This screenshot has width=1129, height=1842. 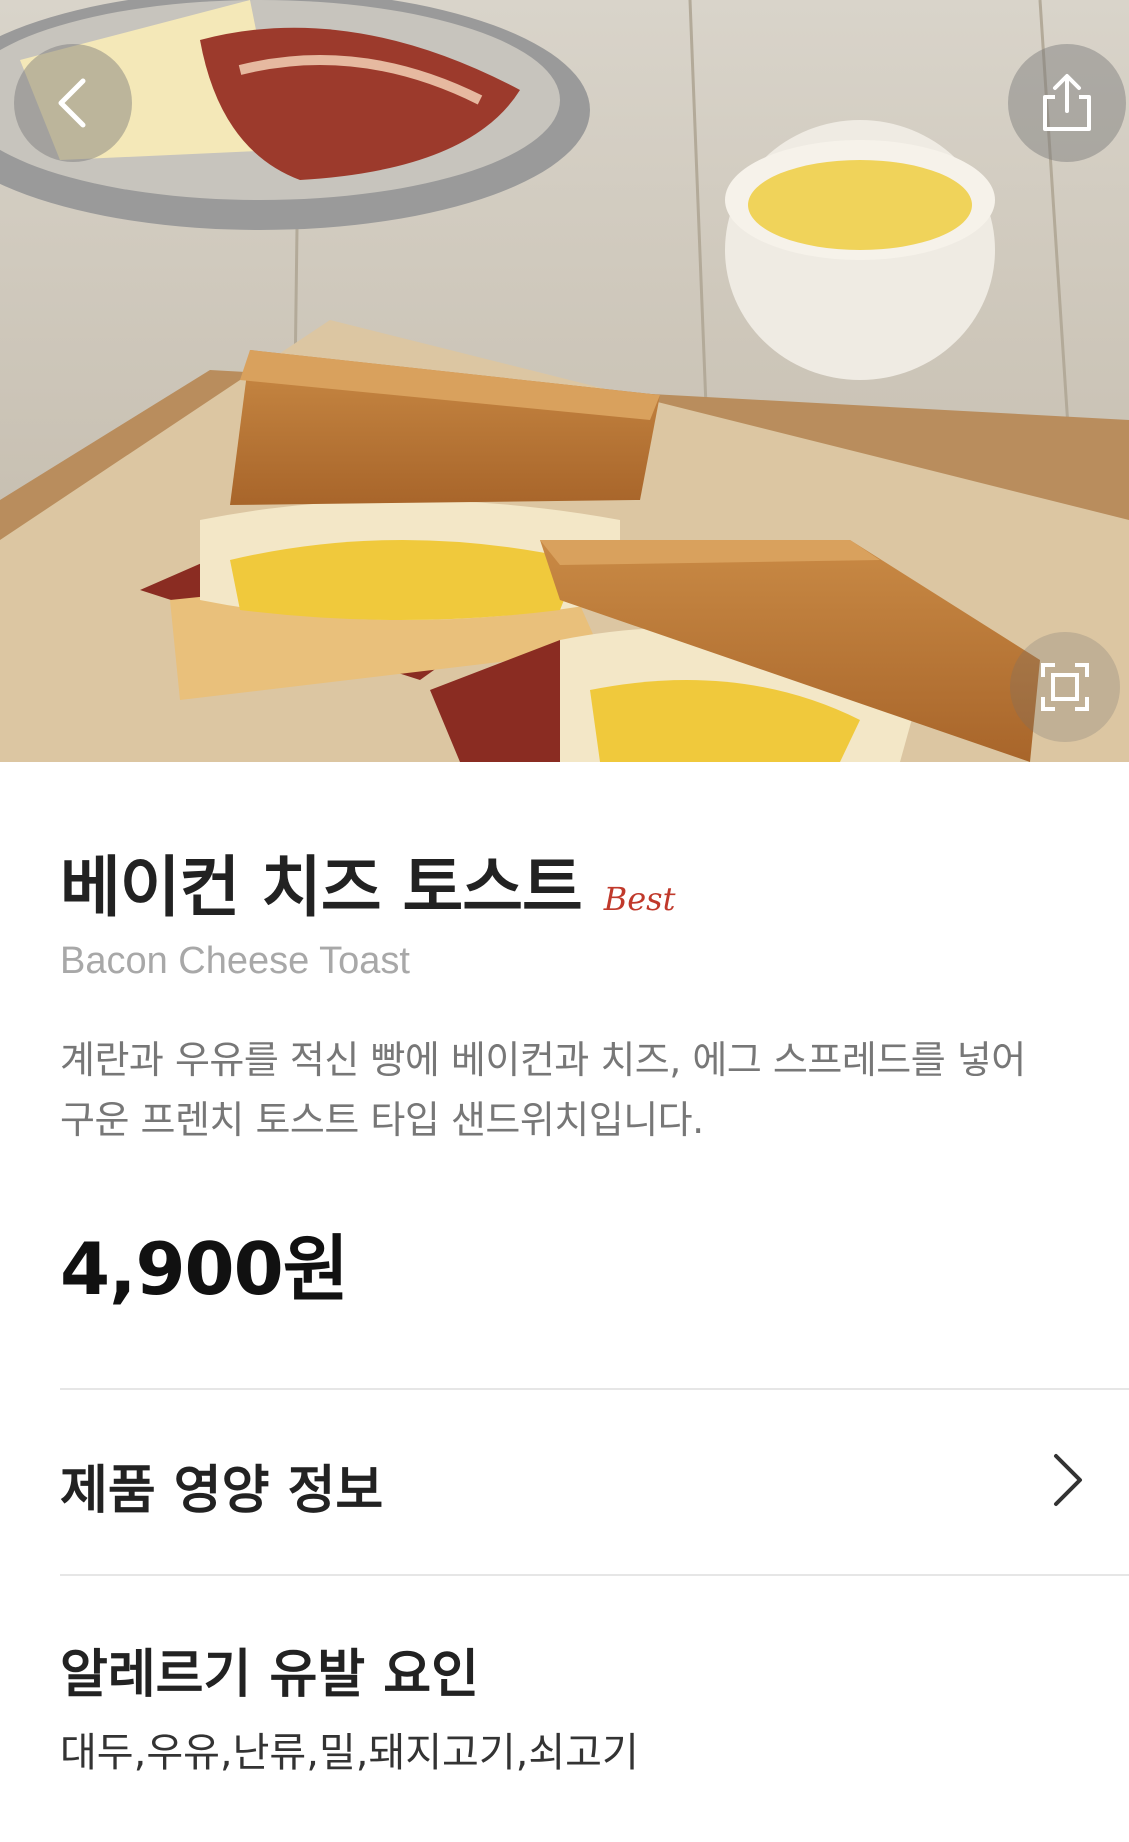 What do you see at coordinates (235, 961) in the screenshot?
I see `product-name-en: Bacon Cheese Toast` at bounding box center [235, 961].